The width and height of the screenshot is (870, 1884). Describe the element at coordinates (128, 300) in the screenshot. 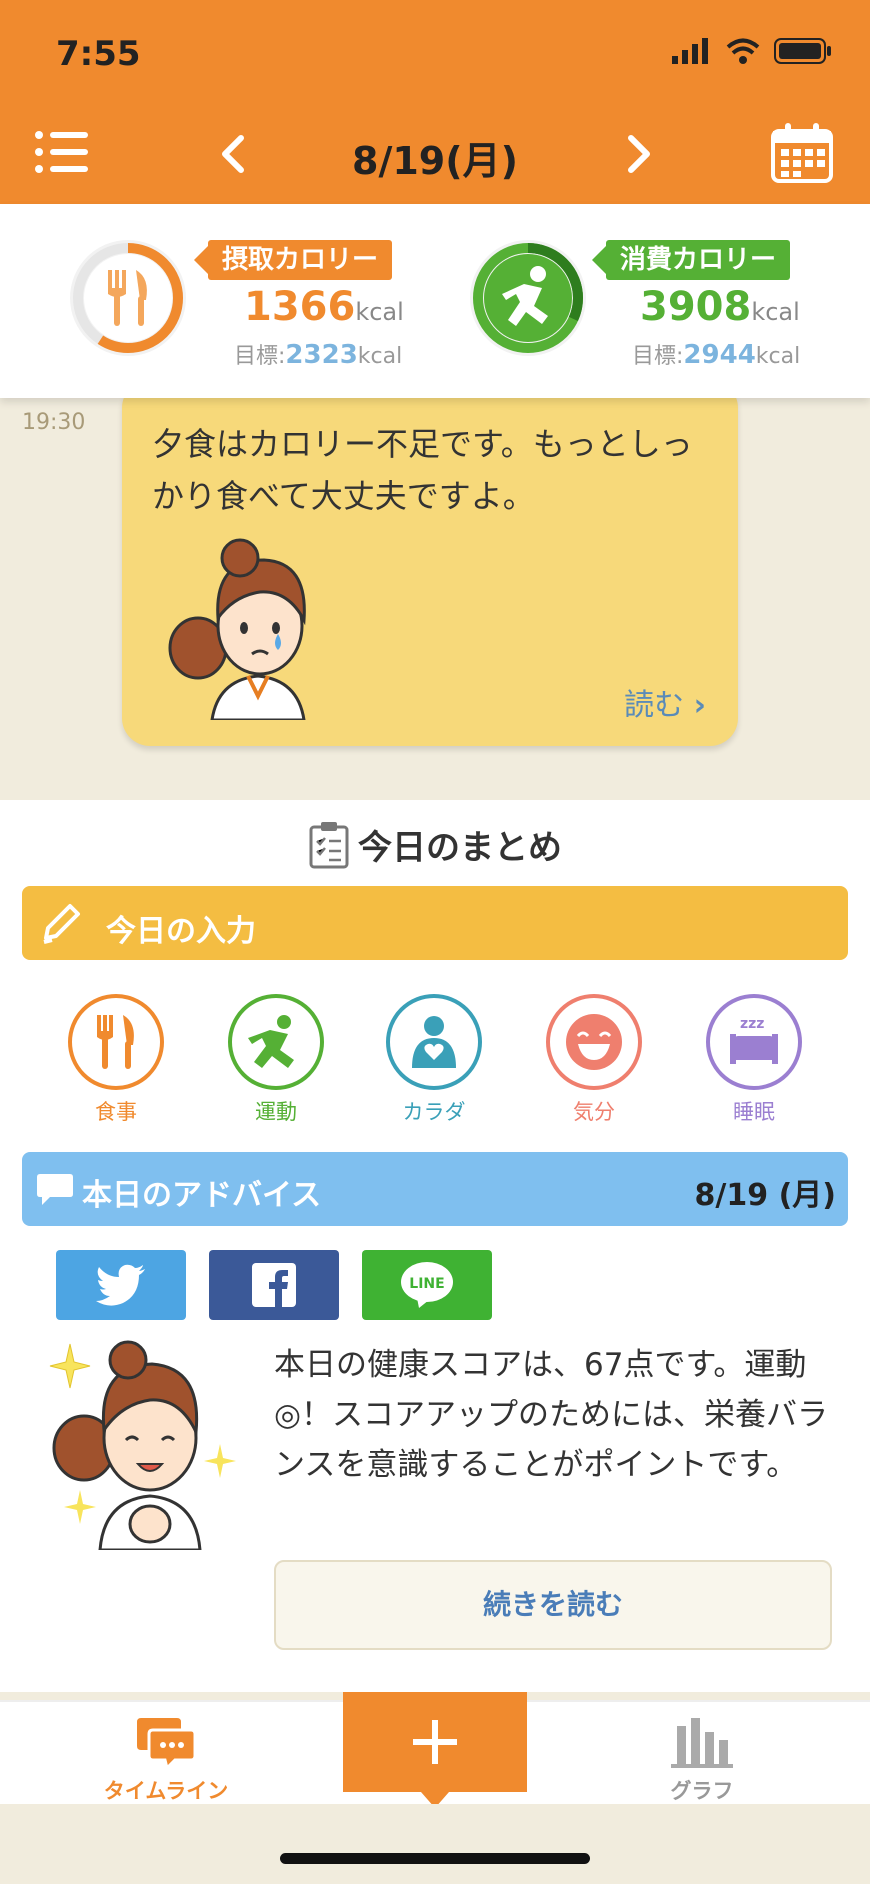

I see `intake-ring` at that location.